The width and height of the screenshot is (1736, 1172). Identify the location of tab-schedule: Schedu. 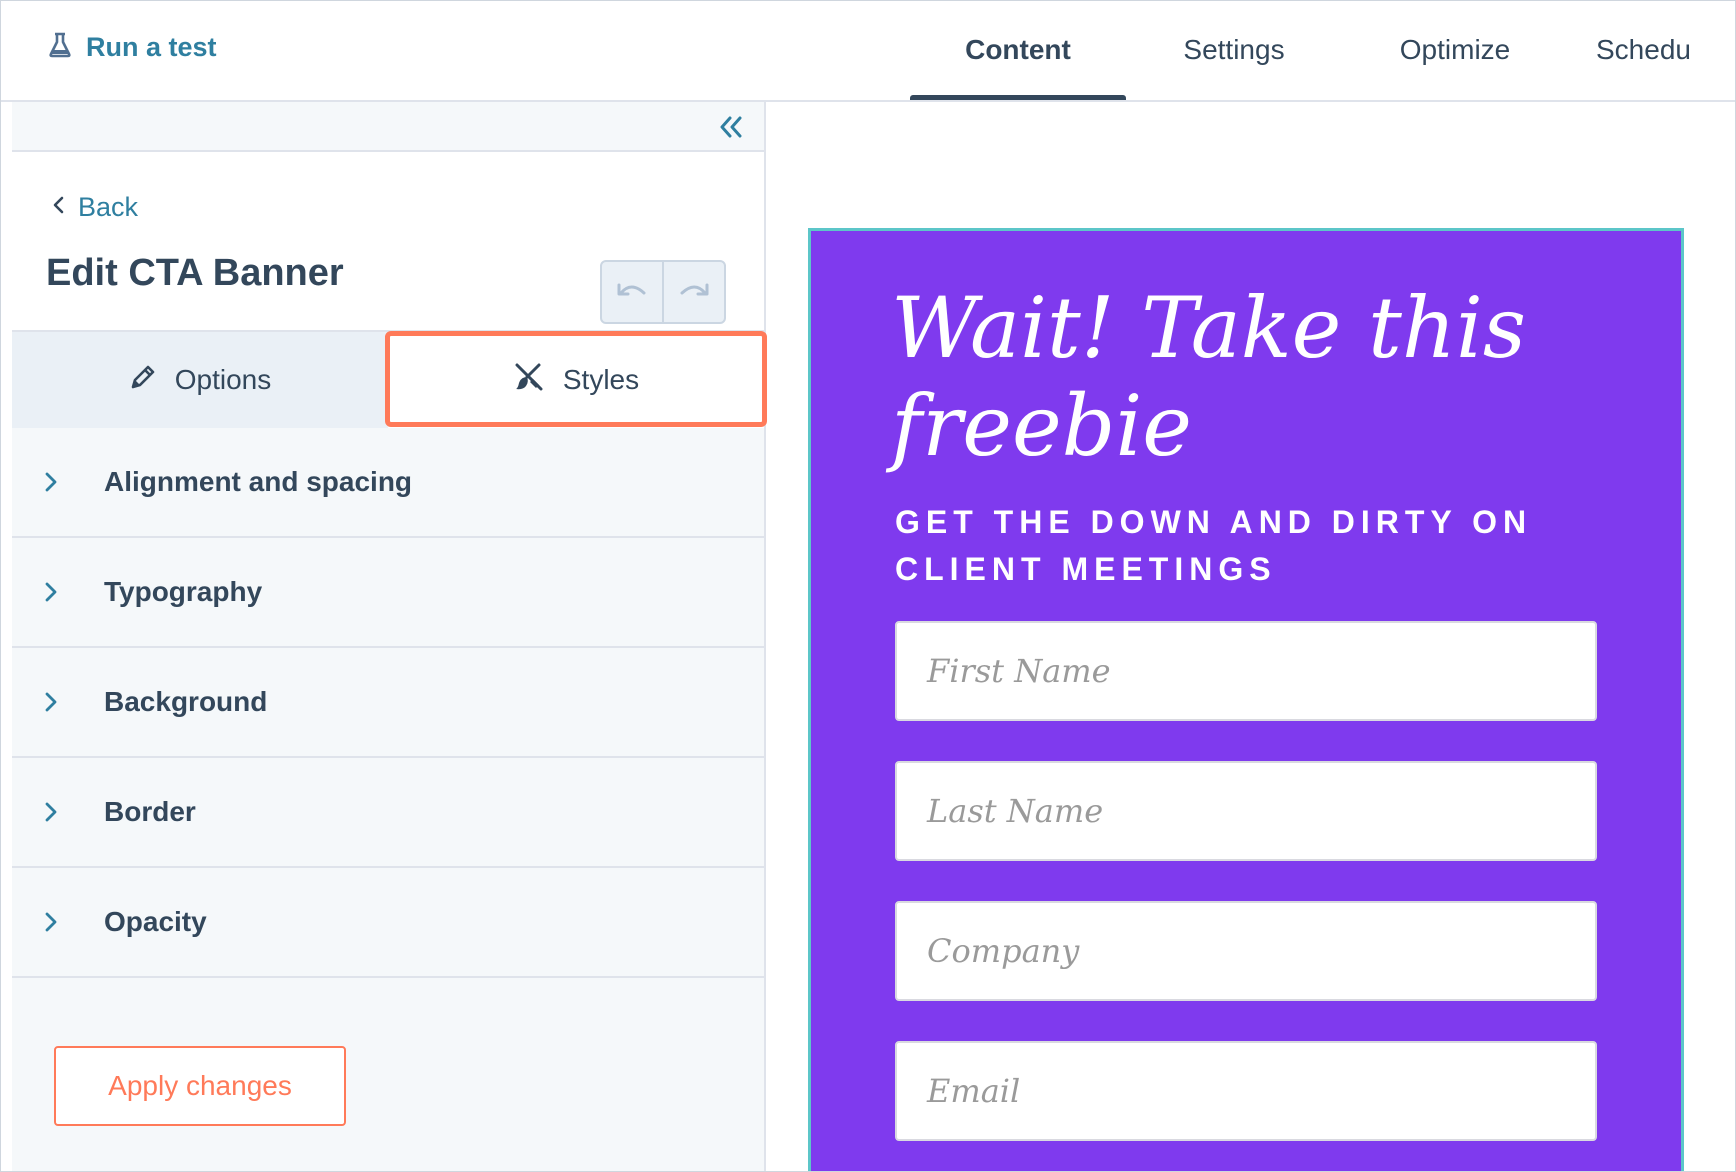
(1652, 50).